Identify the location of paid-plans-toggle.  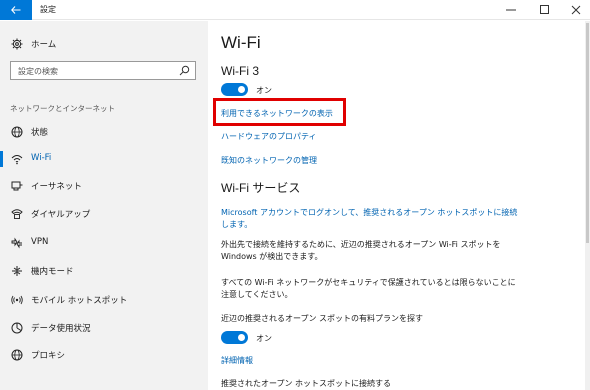
(234, 337).